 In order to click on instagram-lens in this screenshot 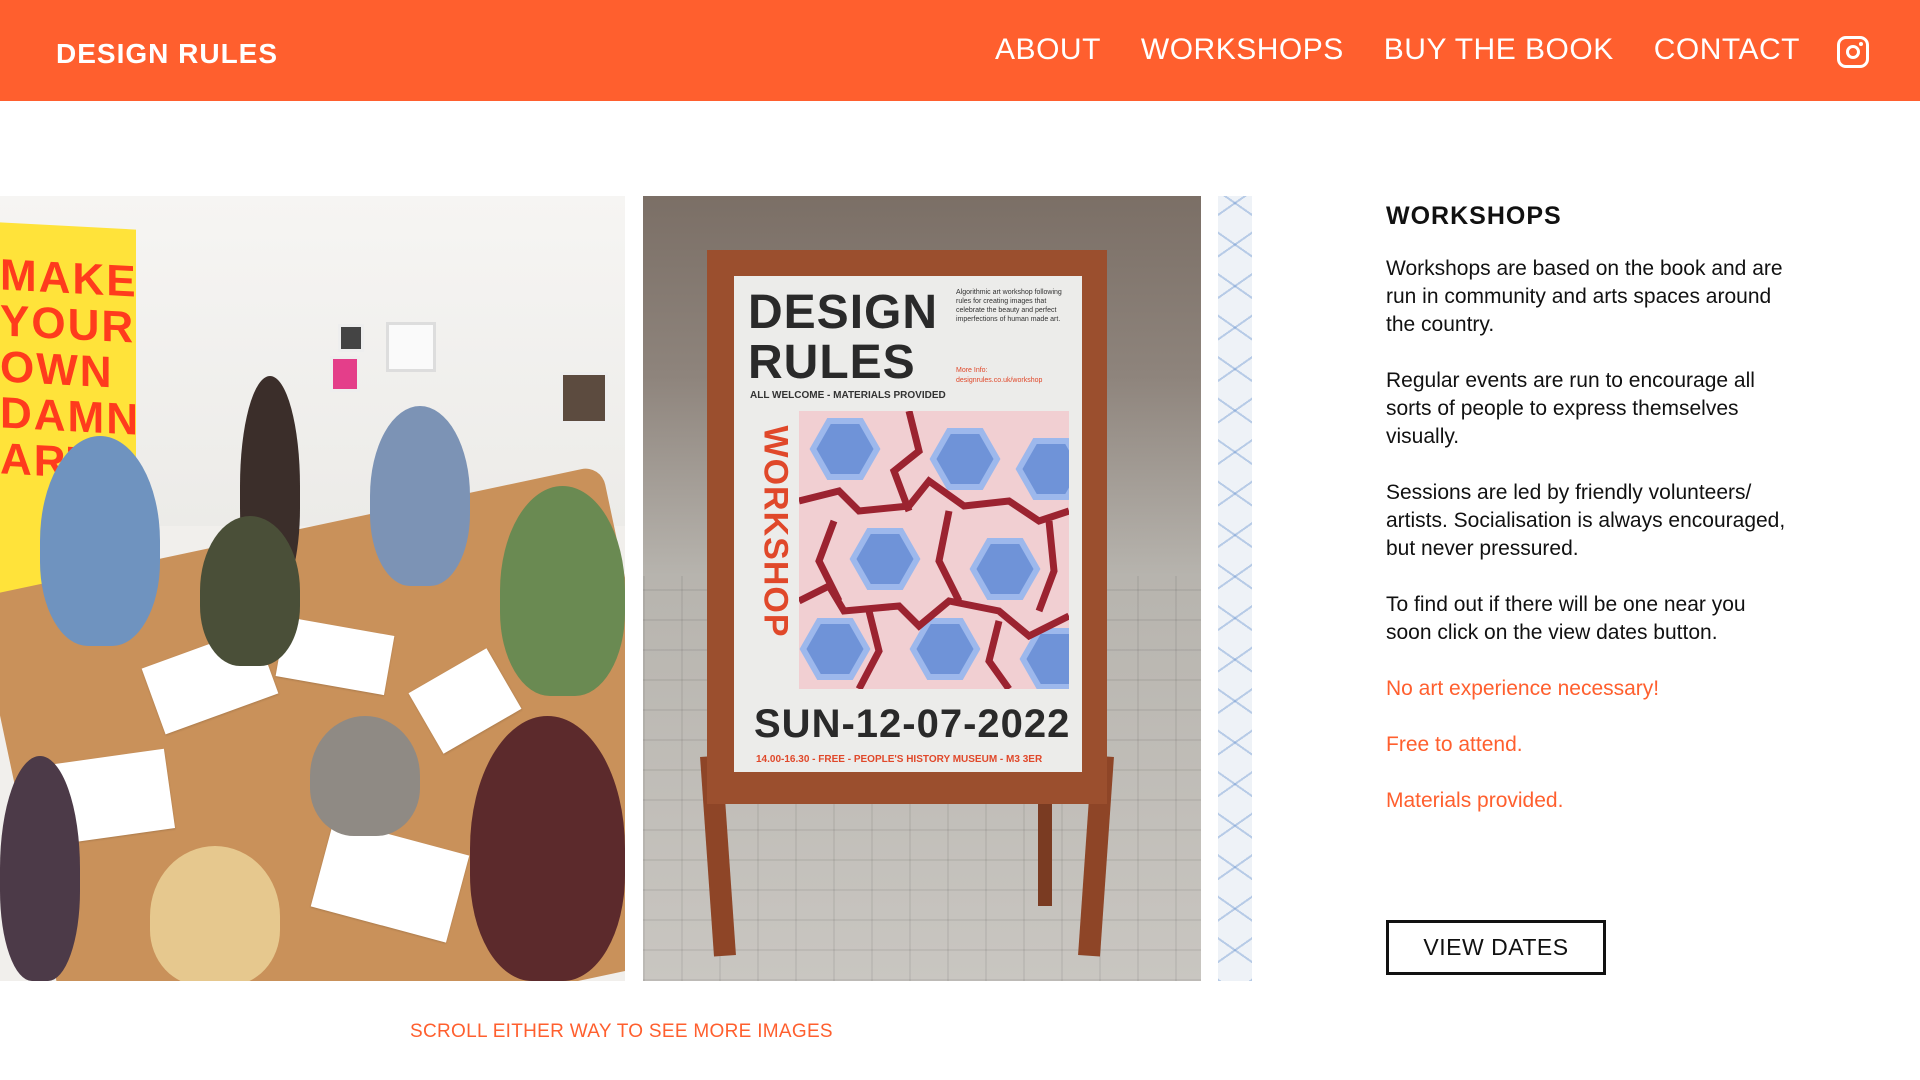, I will do `click(1853, 52)`.